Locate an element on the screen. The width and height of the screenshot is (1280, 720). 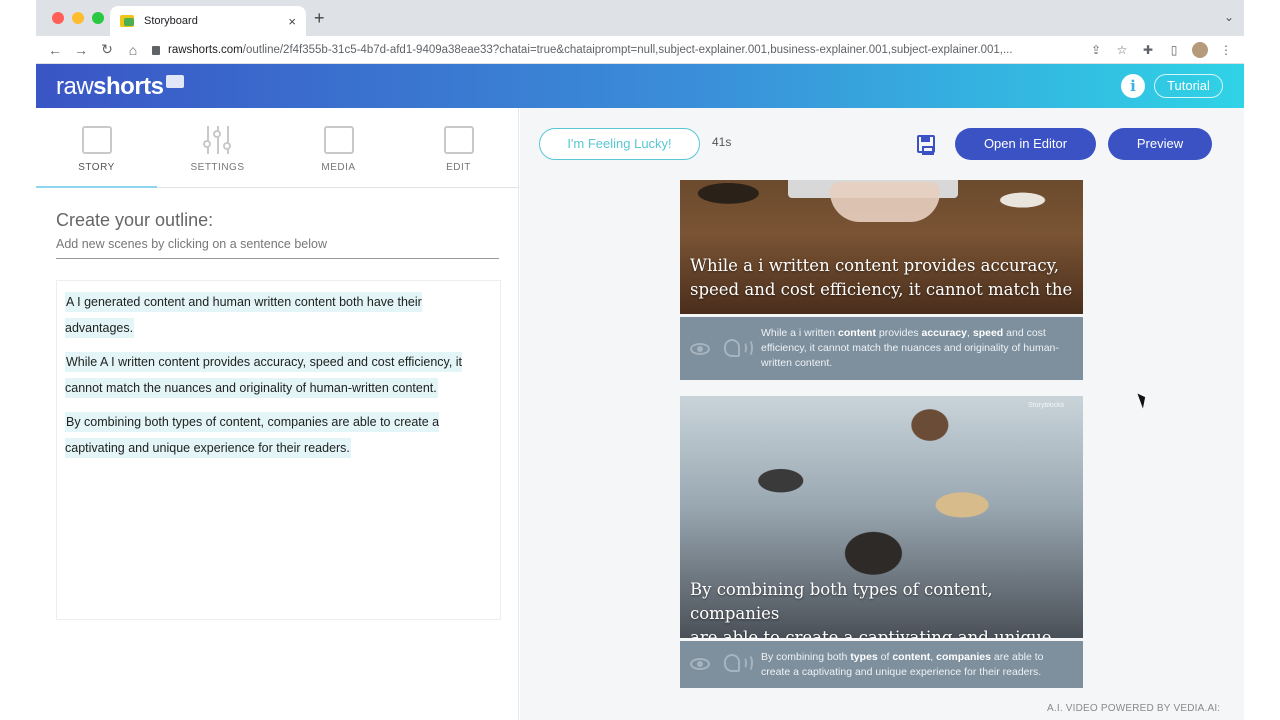
screen-margin-right is located at coordinates (1262, 360).